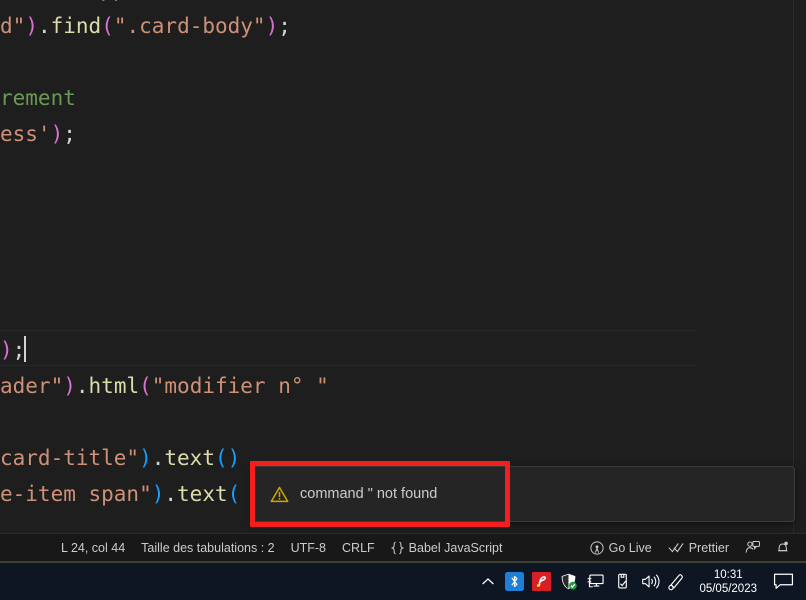  Describe the element at coordinates (524, 494) in the screenshot. I see `notification-toast: command " not found` at that location.